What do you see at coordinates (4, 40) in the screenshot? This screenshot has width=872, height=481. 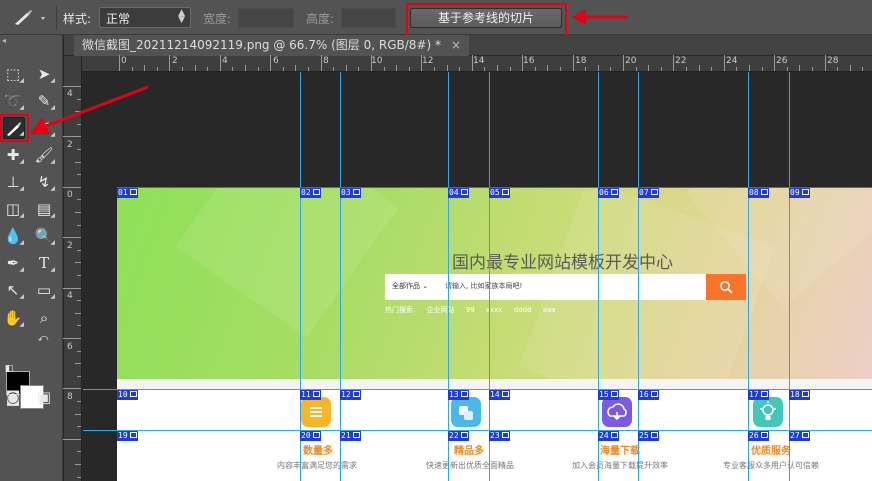 I see `collapse-icon: ◂` at bounding box center [4, 40].